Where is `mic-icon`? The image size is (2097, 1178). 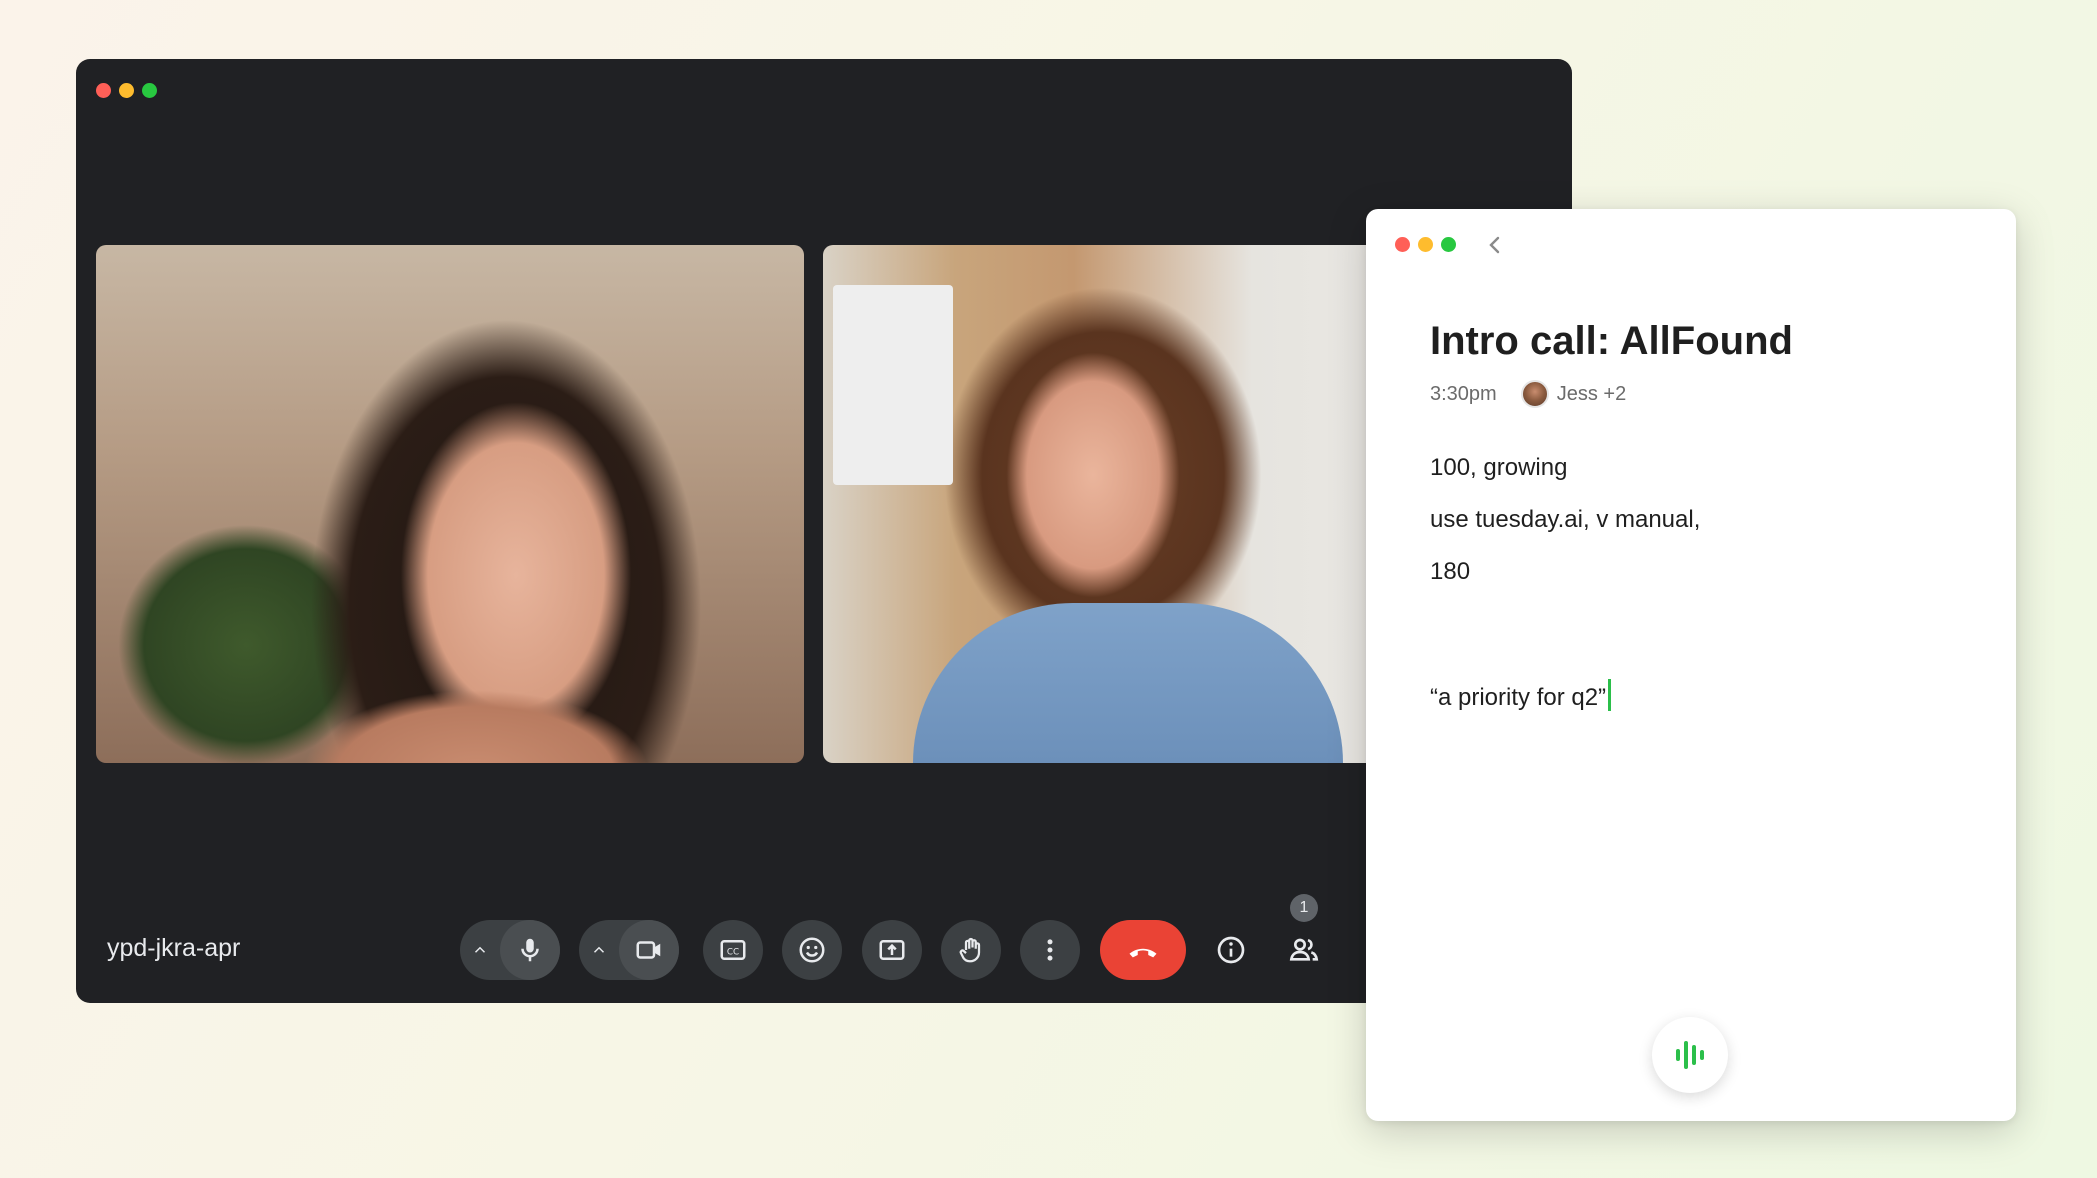 mic-icon is located at coordinates (530, 950).